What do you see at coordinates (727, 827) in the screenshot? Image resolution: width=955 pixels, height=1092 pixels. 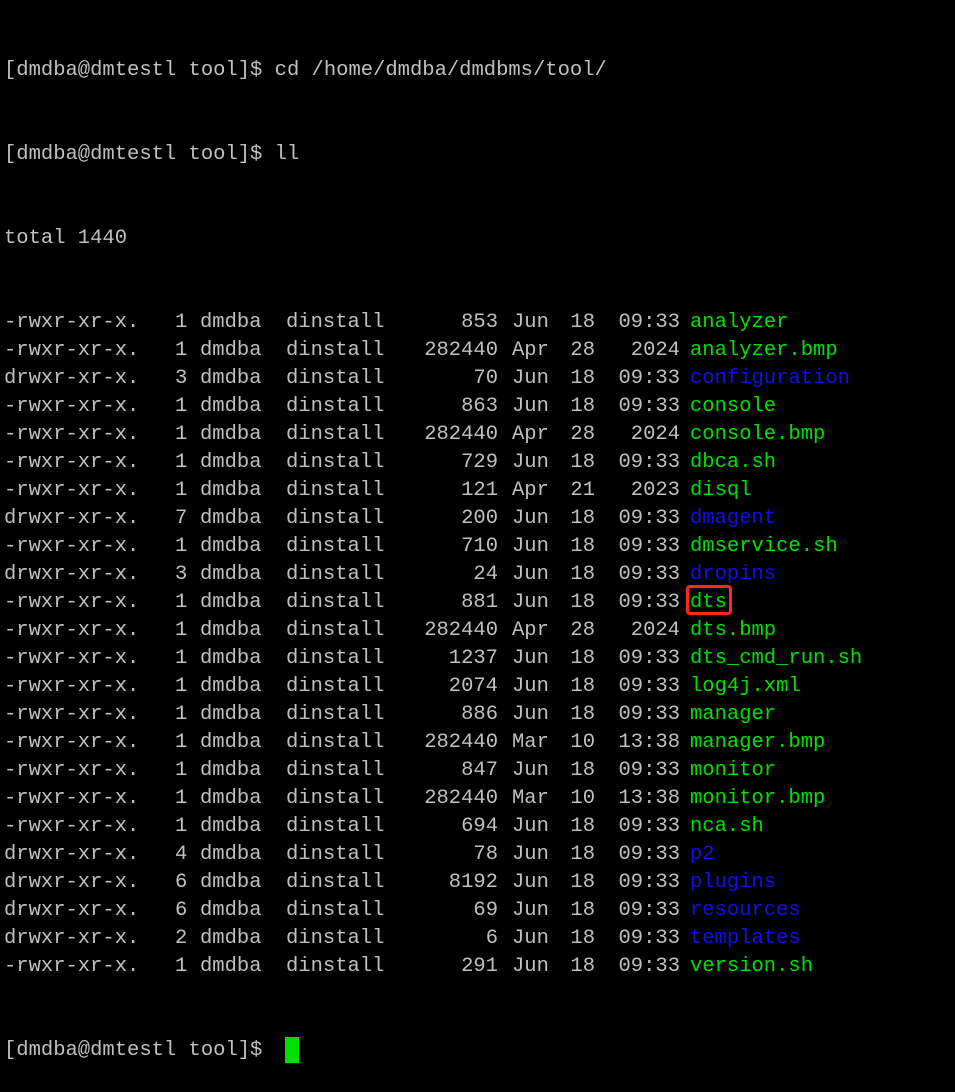 I see `file-name: nca.sh` at bounding box center [727, 827].